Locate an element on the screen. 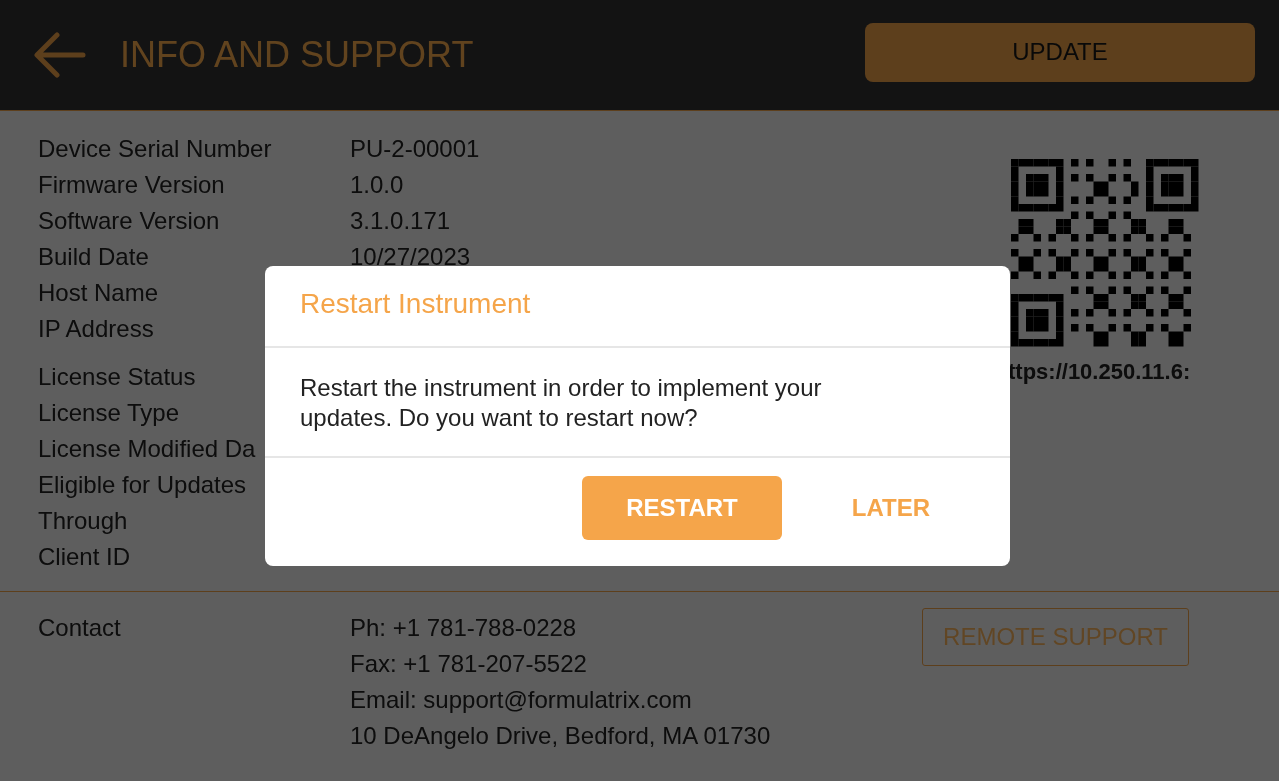 The width and height of the screenshot is (1279, 781). remote-support-button: REMOTE SUPPORT is located at coordinates (1055, 637).